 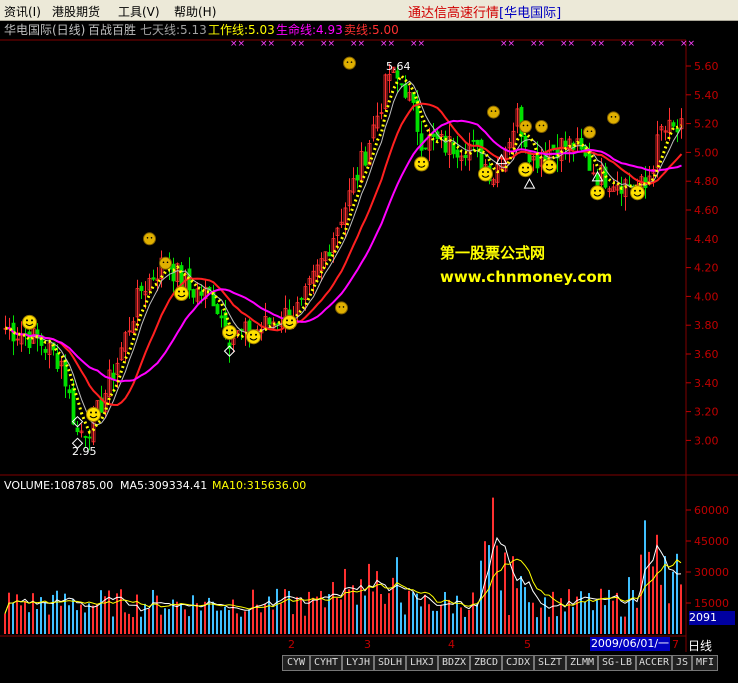 I want to click on menu-item-tools: 工具(V), so click(x=139, y=11).